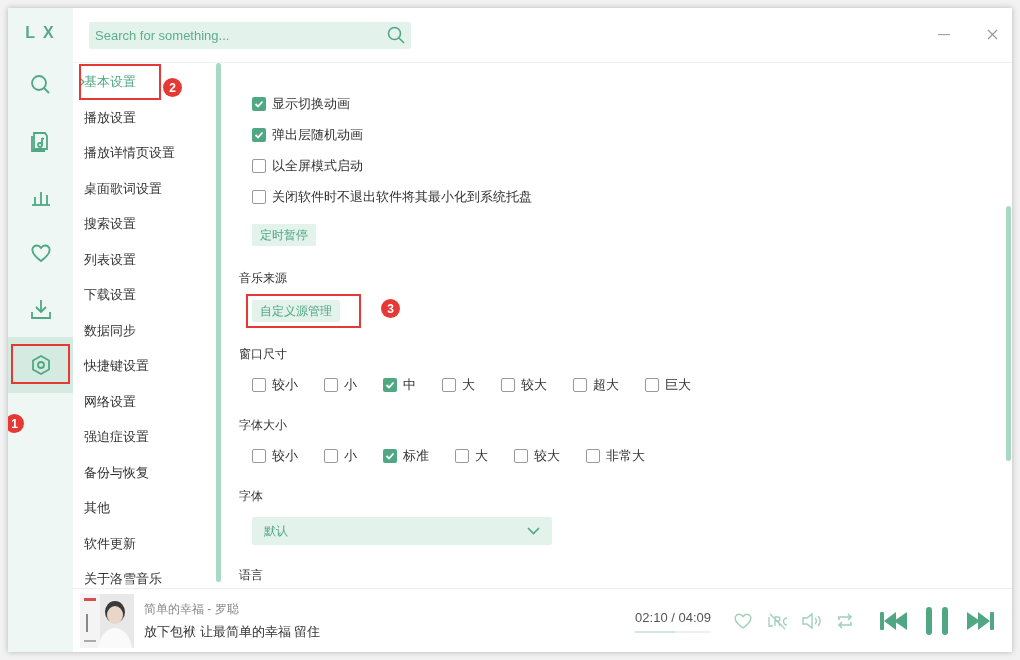  What do you see at coordinates (110, 330) in the screenshot?
I see `nav-item: 数据同步` at bounding box center [110, 330].